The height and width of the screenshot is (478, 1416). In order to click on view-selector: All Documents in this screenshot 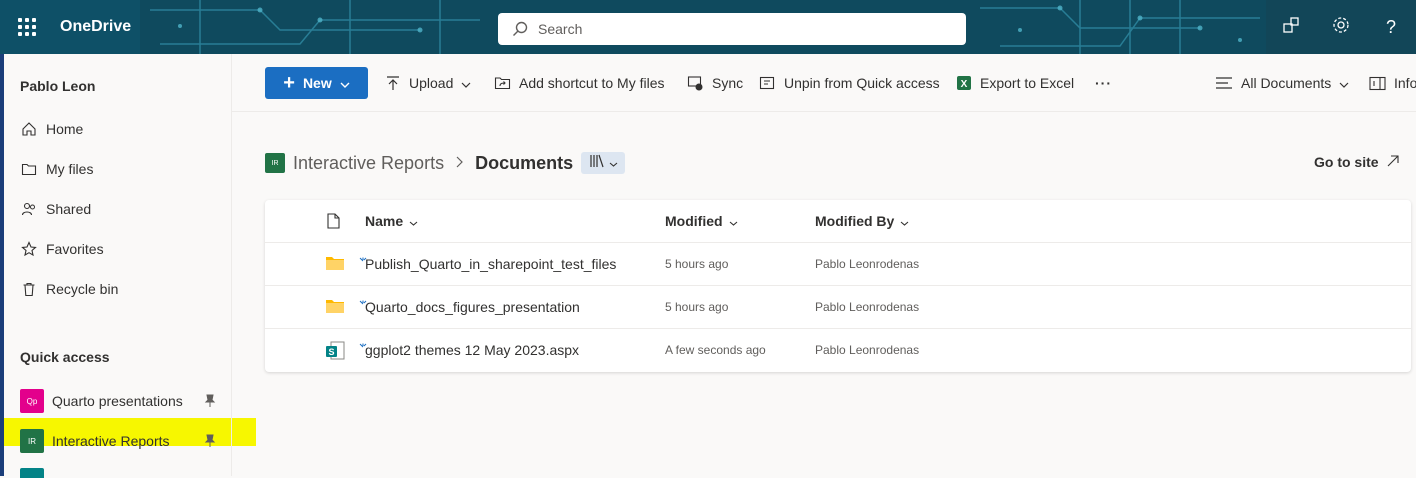, I will do `click(1282, 83)`.